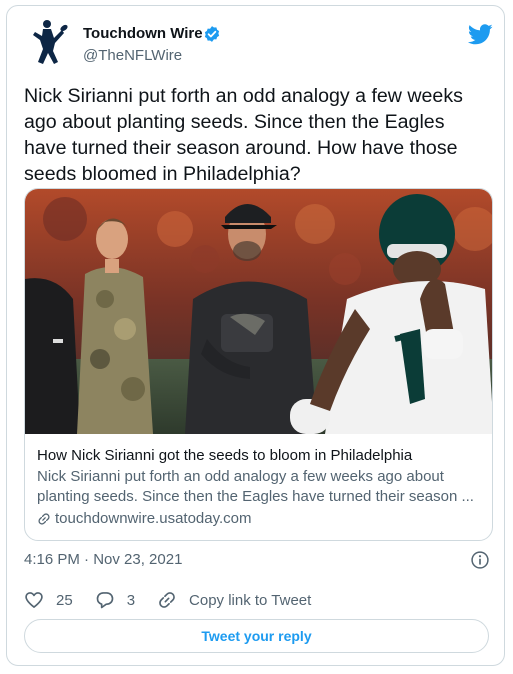  Describe the element at coordinates (44, 519) in the screenshot. I see `link-icon` at that location.